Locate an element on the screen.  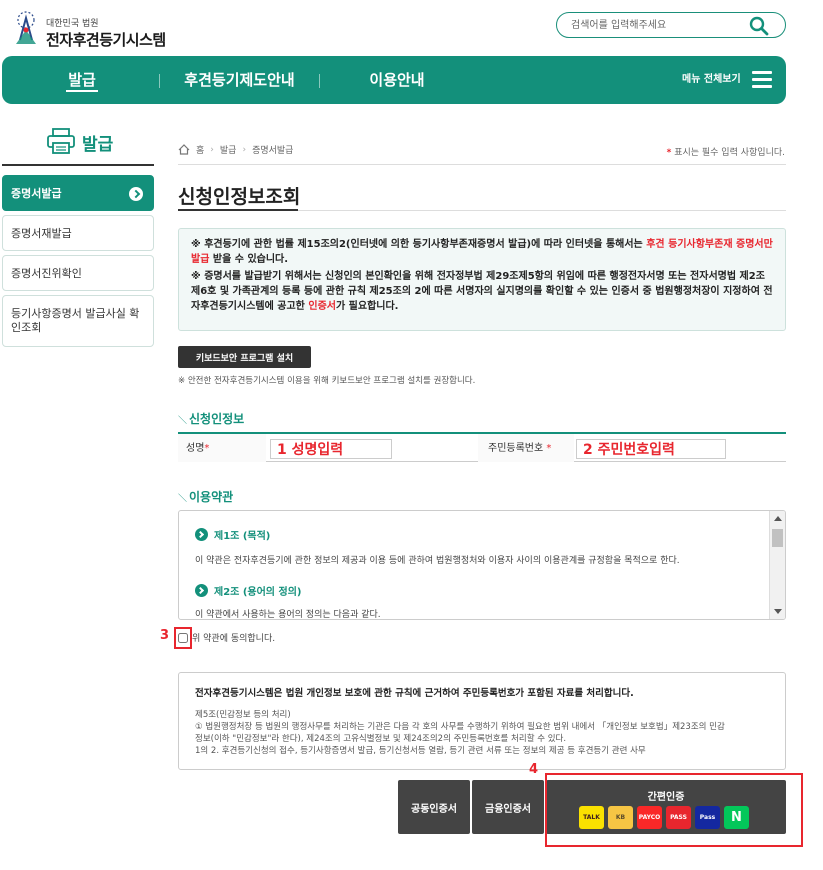
printer-icon is located at coordinates (61, 141).